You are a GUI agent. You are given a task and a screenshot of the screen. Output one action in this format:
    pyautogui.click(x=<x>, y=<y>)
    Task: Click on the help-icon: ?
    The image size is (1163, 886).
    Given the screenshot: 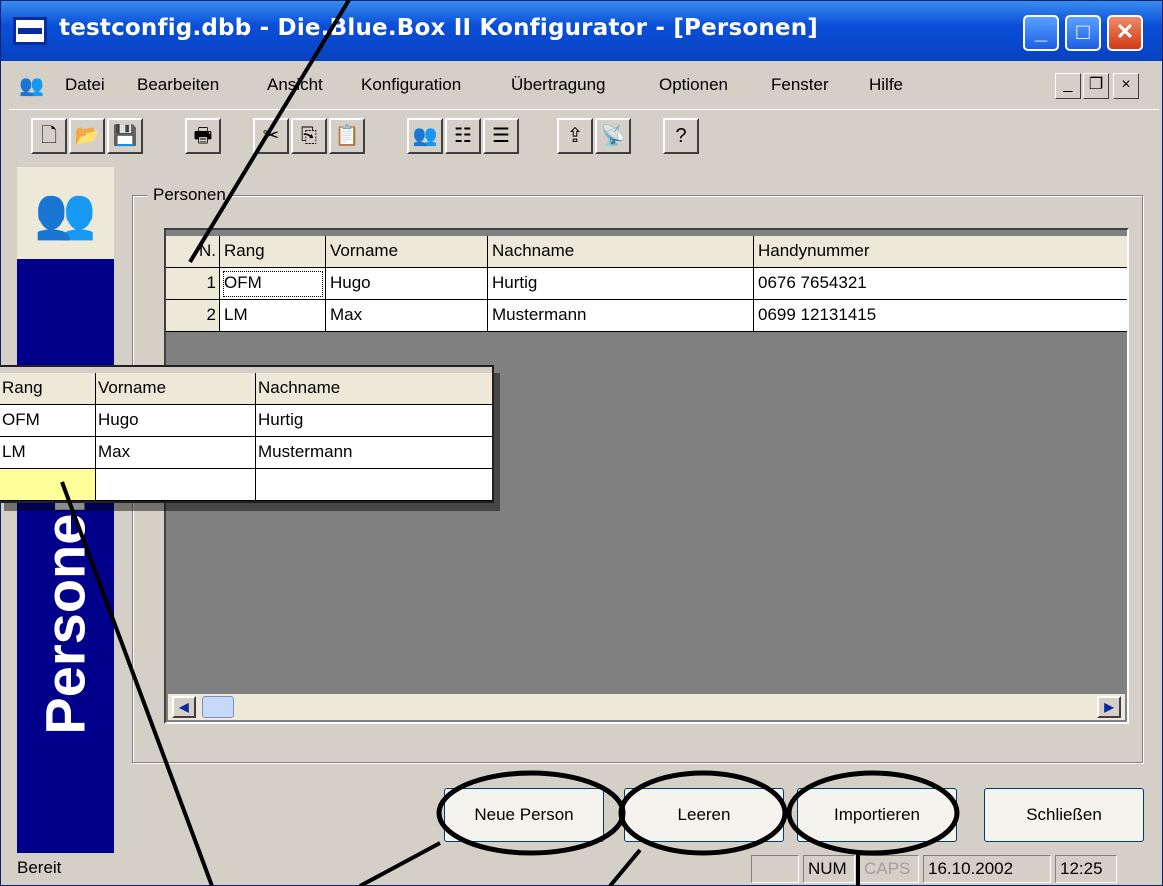 What is the action you would take?
    pyautogui.click(x=681, y=136)
    